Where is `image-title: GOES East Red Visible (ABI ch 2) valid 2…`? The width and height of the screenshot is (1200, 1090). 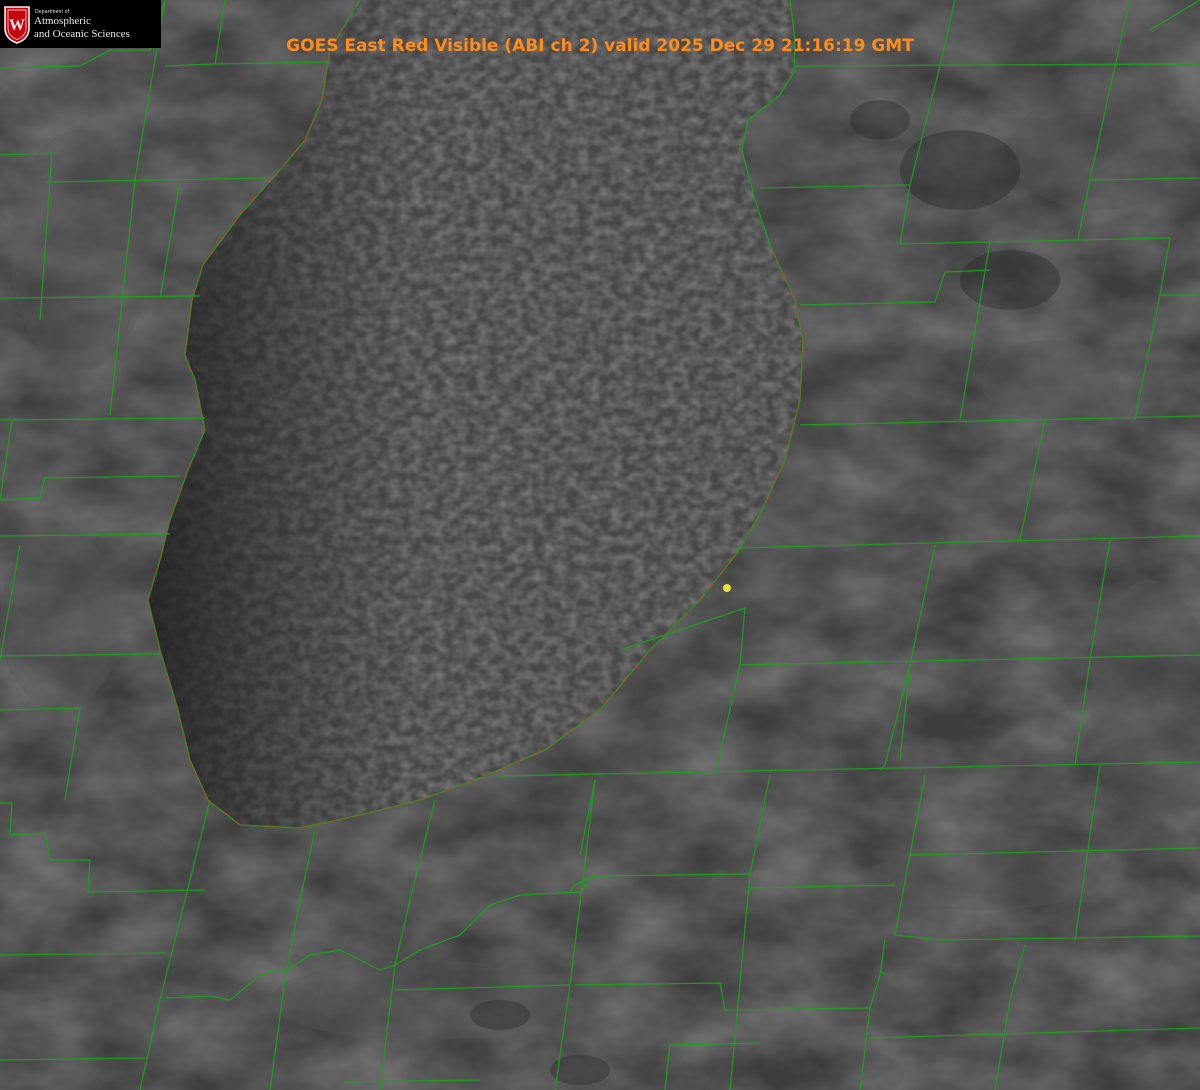
image-title: GOES East Red Visible (ABI ch 2) valid 2… is located at coordinates (600, 46).